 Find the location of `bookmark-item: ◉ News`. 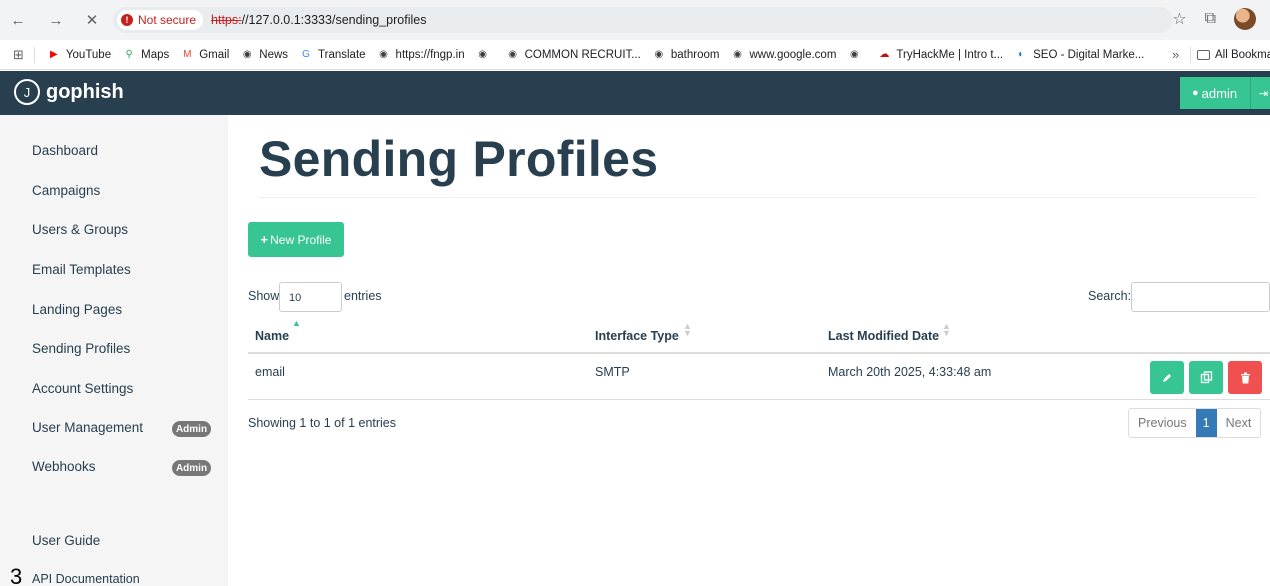

bookmark-item: ◉ News is located at coordinates (264, 55).